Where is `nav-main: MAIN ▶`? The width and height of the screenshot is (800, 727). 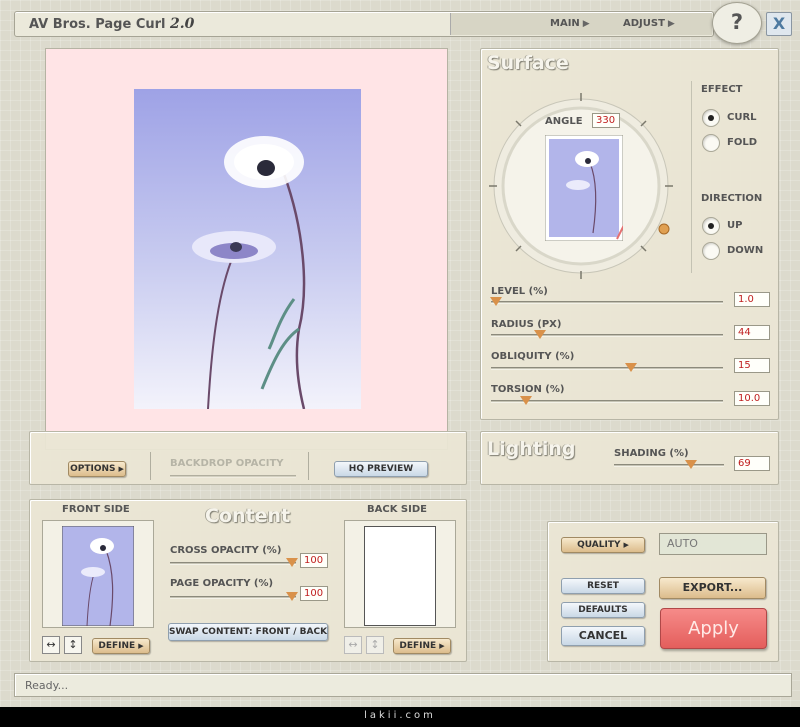 nav-main: MAIN ▶ is located at coordinates (570, 23).